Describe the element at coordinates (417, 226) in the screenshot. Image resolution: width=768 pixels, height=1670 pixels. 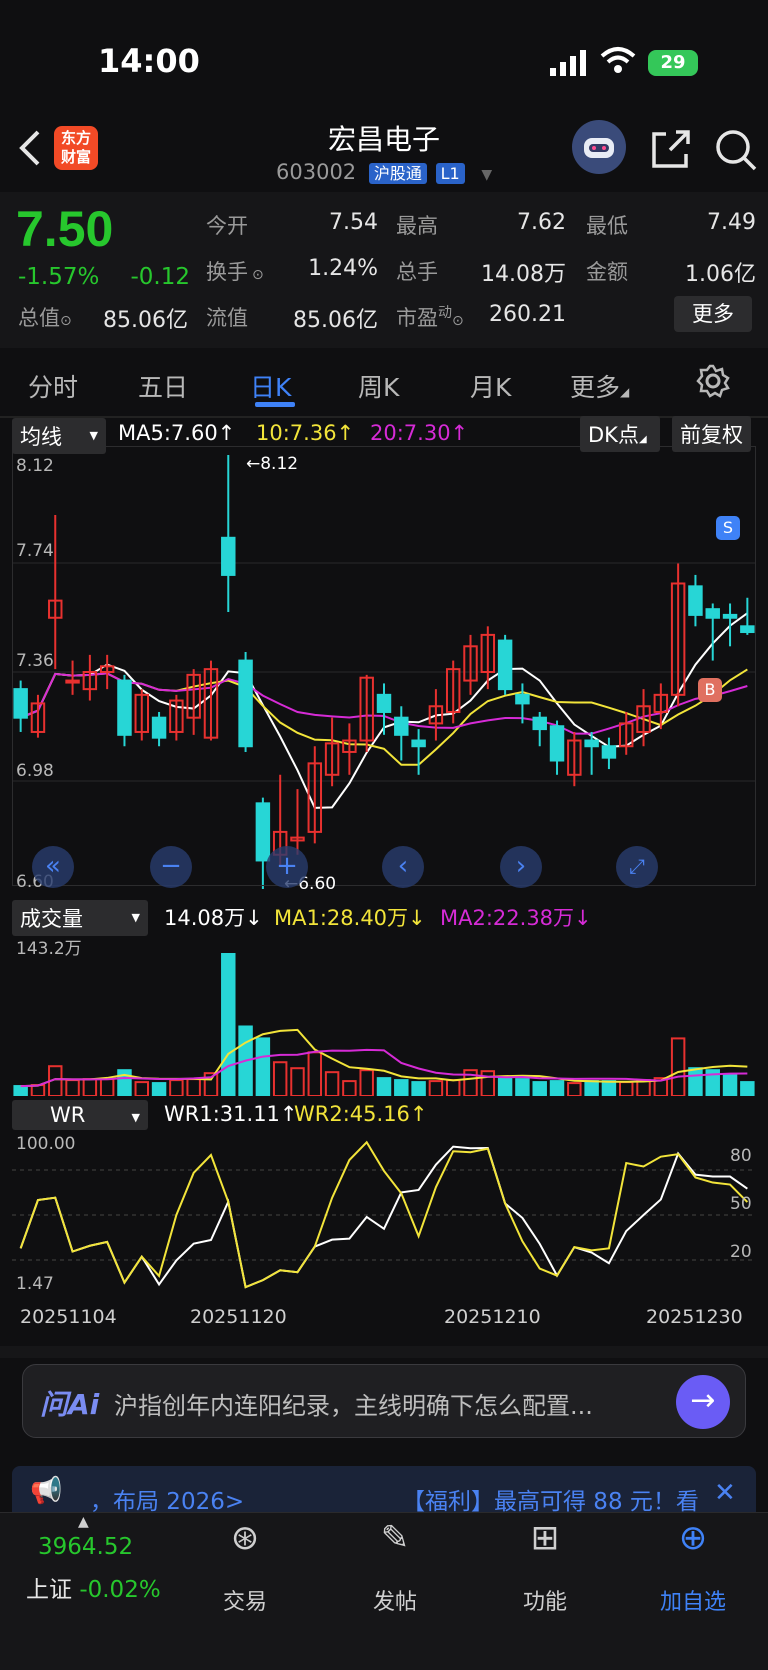
I see `high-label: 最高` at that location.